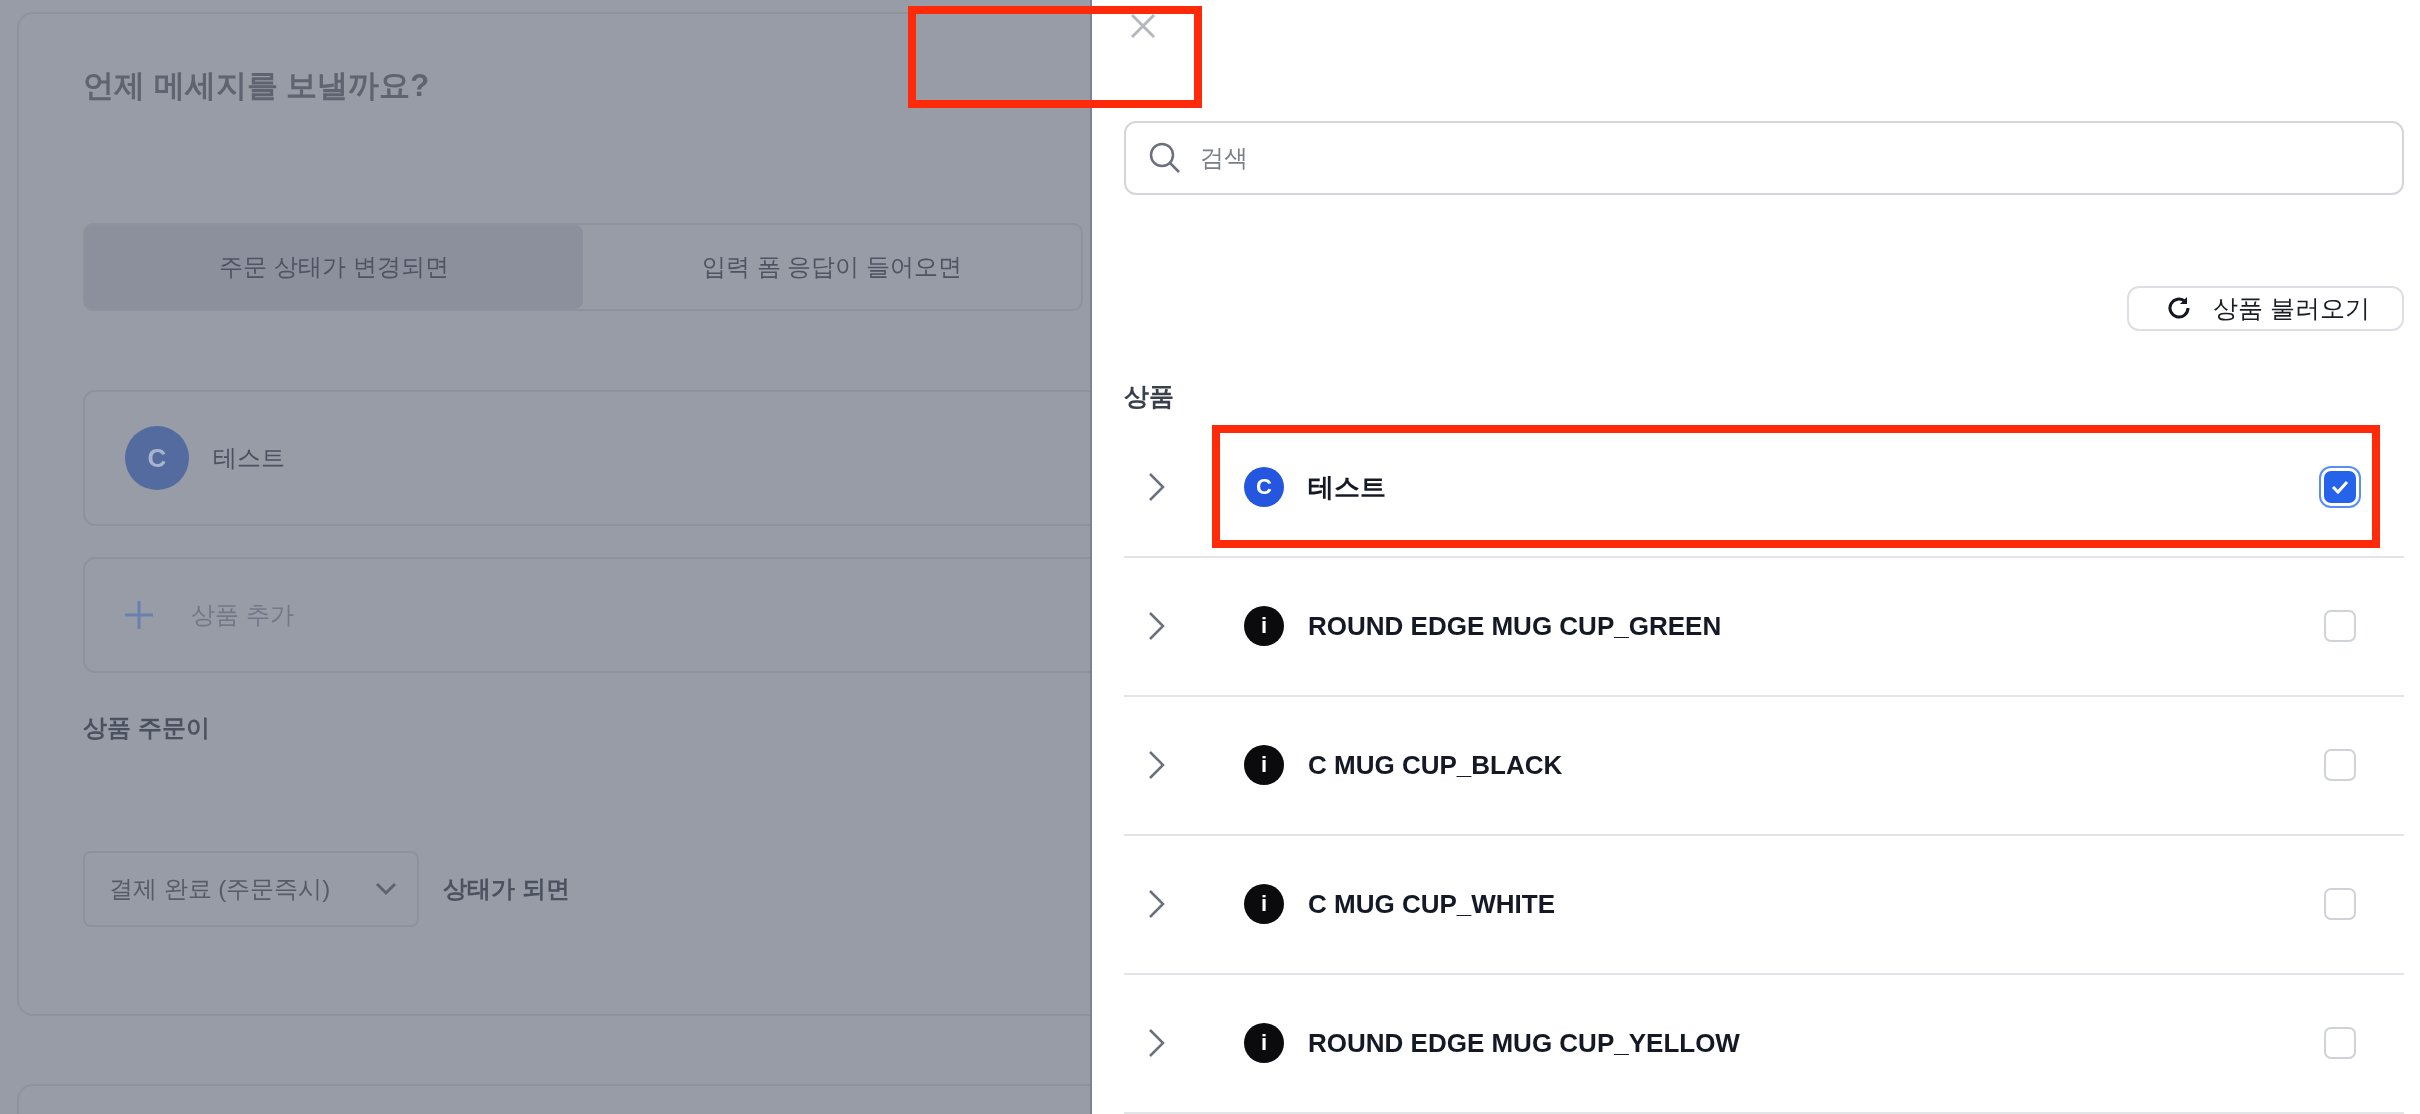 The height and width of the screenshot is (1114, 2420). What do you see at coordinates (257, 86) in the screenshot?
I see `section-title: 언제 메세지를 보낼까요?` at bounding box center [257, 86].